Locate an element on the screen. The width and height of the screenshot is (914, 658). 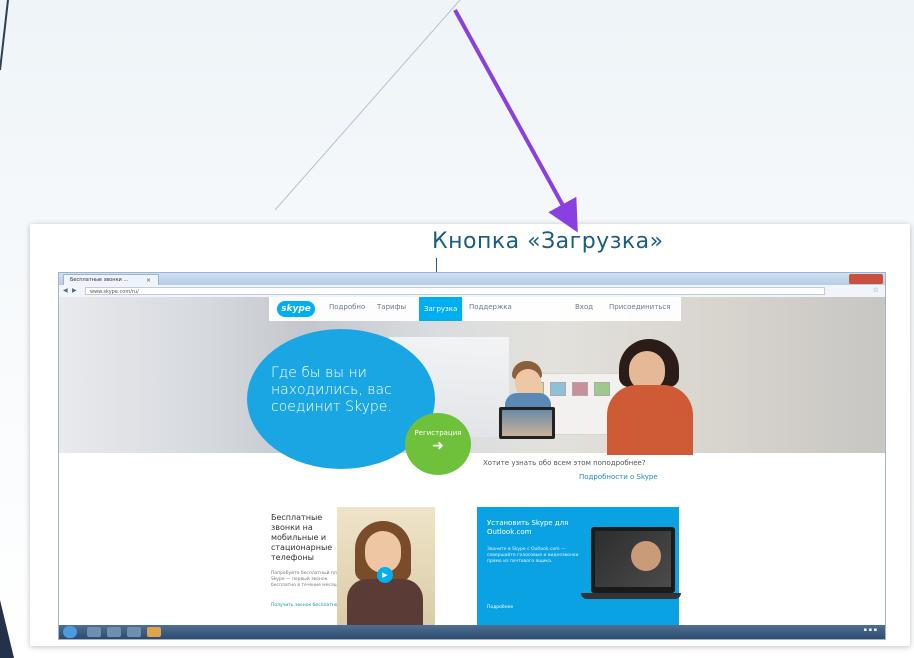
annotation-arrow is located at coordinates (515, 121).